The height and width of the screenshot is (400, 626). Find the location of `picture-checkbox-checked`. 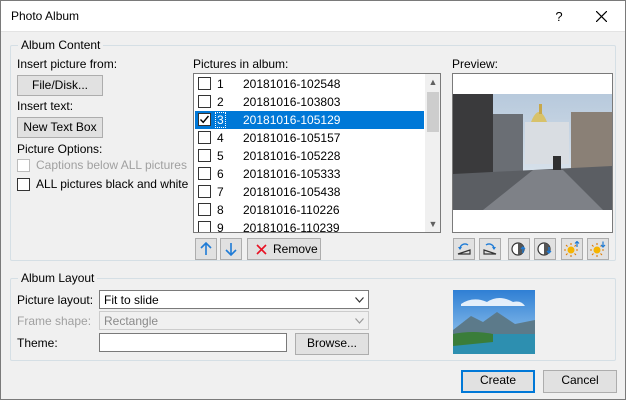

picture-checkbox-checked is located at coordinates (204, 119).